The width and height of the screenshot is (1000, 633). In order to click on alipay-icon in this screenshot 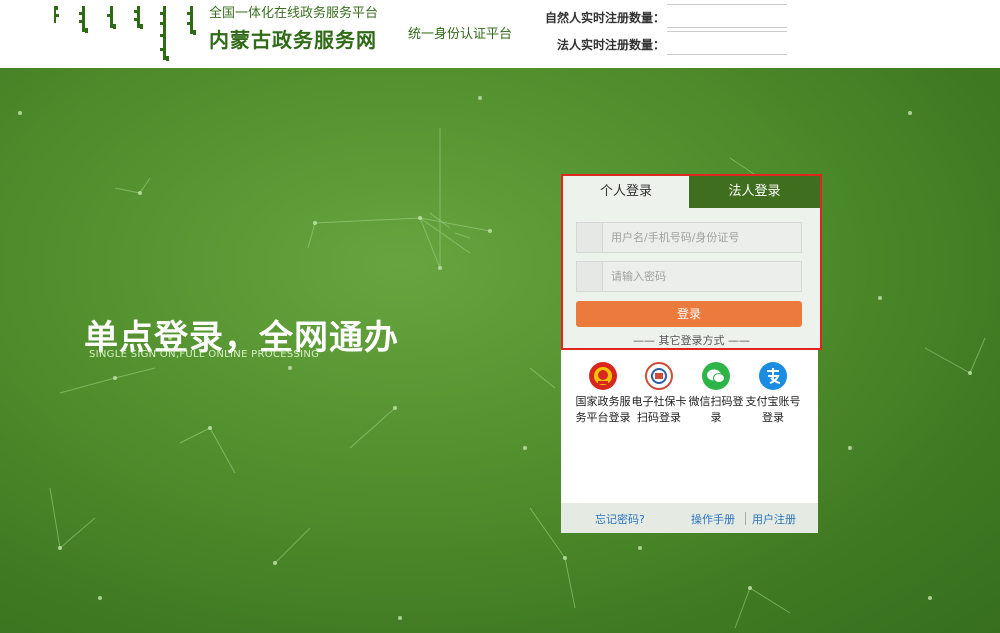, I will do `click(773, 376)`.